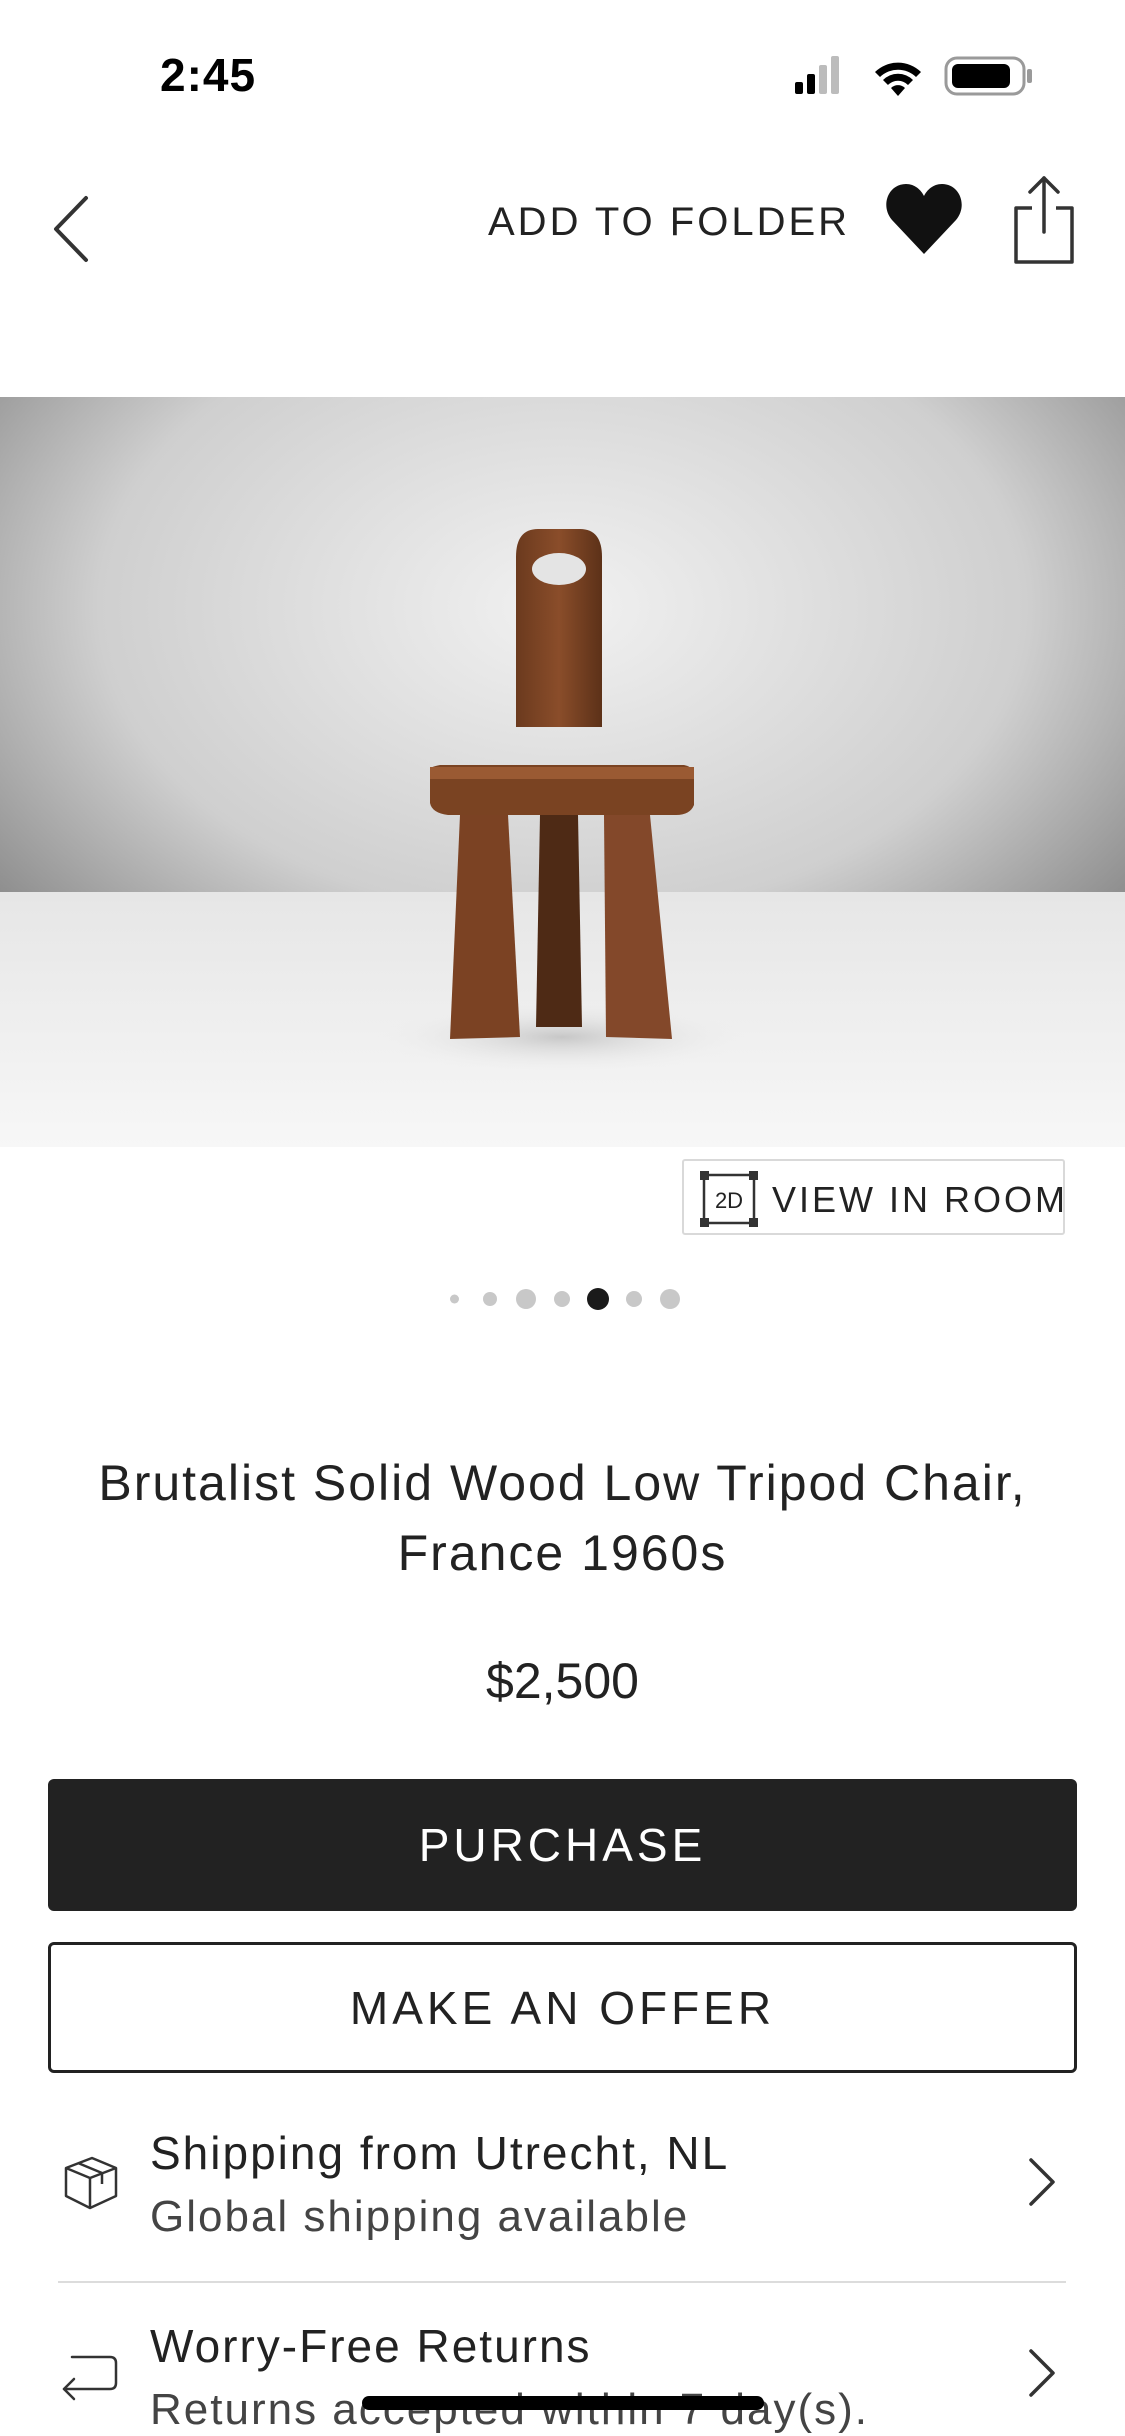 The image size is (1125, 2436). What do you see at coordinates (562, 1681) in the screenshot?
I see `product-price: $2,500` at bounding box center [562, 1681].